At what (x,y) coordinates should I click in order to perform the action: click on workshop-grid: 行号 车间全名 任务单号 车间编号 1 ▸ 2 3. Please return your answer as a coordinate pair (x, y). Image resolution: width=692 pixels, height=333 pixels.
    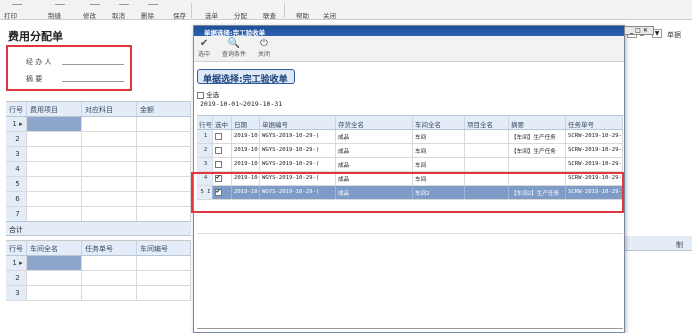
    Looking at the image, I should click on (98, 270).